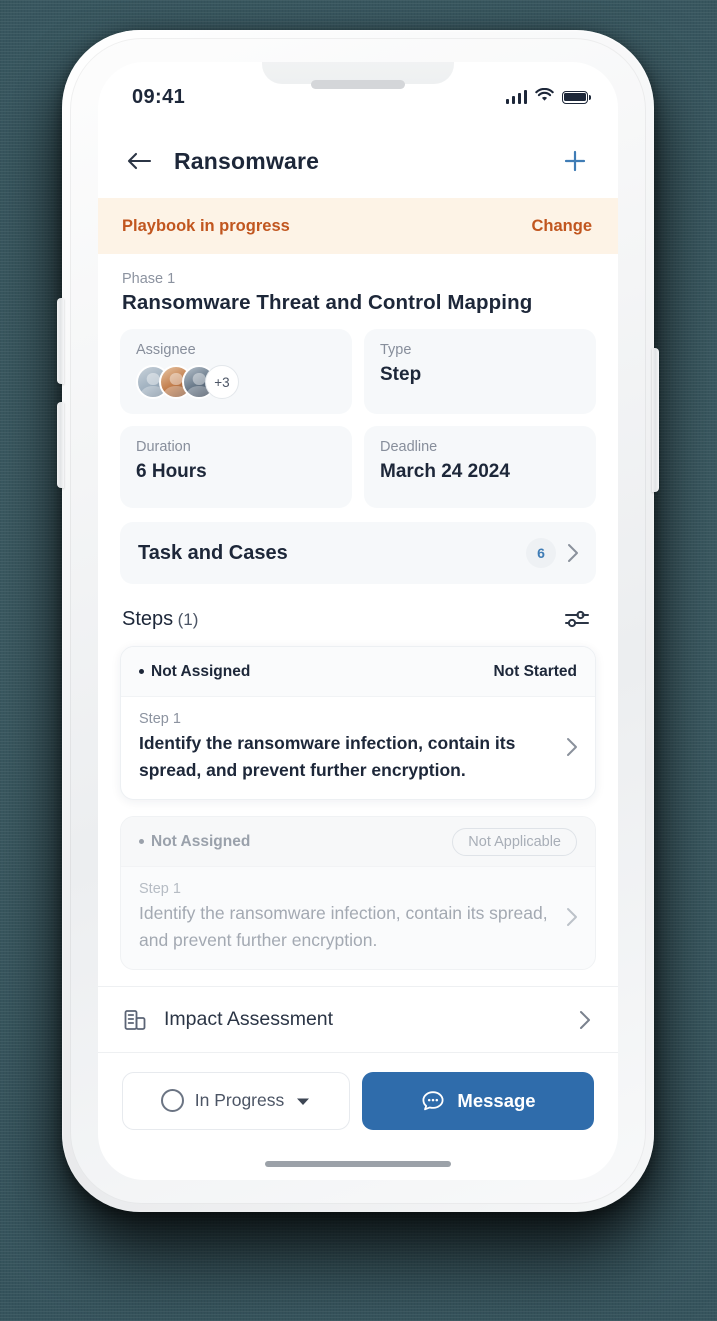 This screenshot has height=1321, width=717. What do you see at coordinates (172, 1100) in the screenshot?
I see `circle-outline-icon` at bounding box center [172, 1100].